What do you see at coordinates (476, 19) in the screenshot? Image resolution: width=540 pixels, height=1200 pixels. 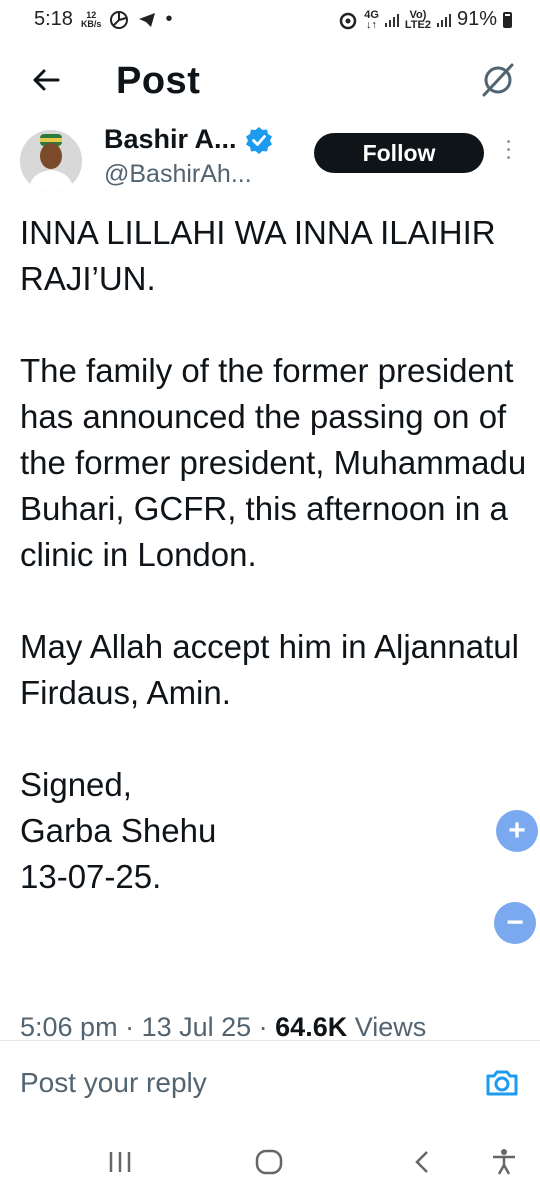 I see `battery-percent: 91%` at bounding box center [476, 19].